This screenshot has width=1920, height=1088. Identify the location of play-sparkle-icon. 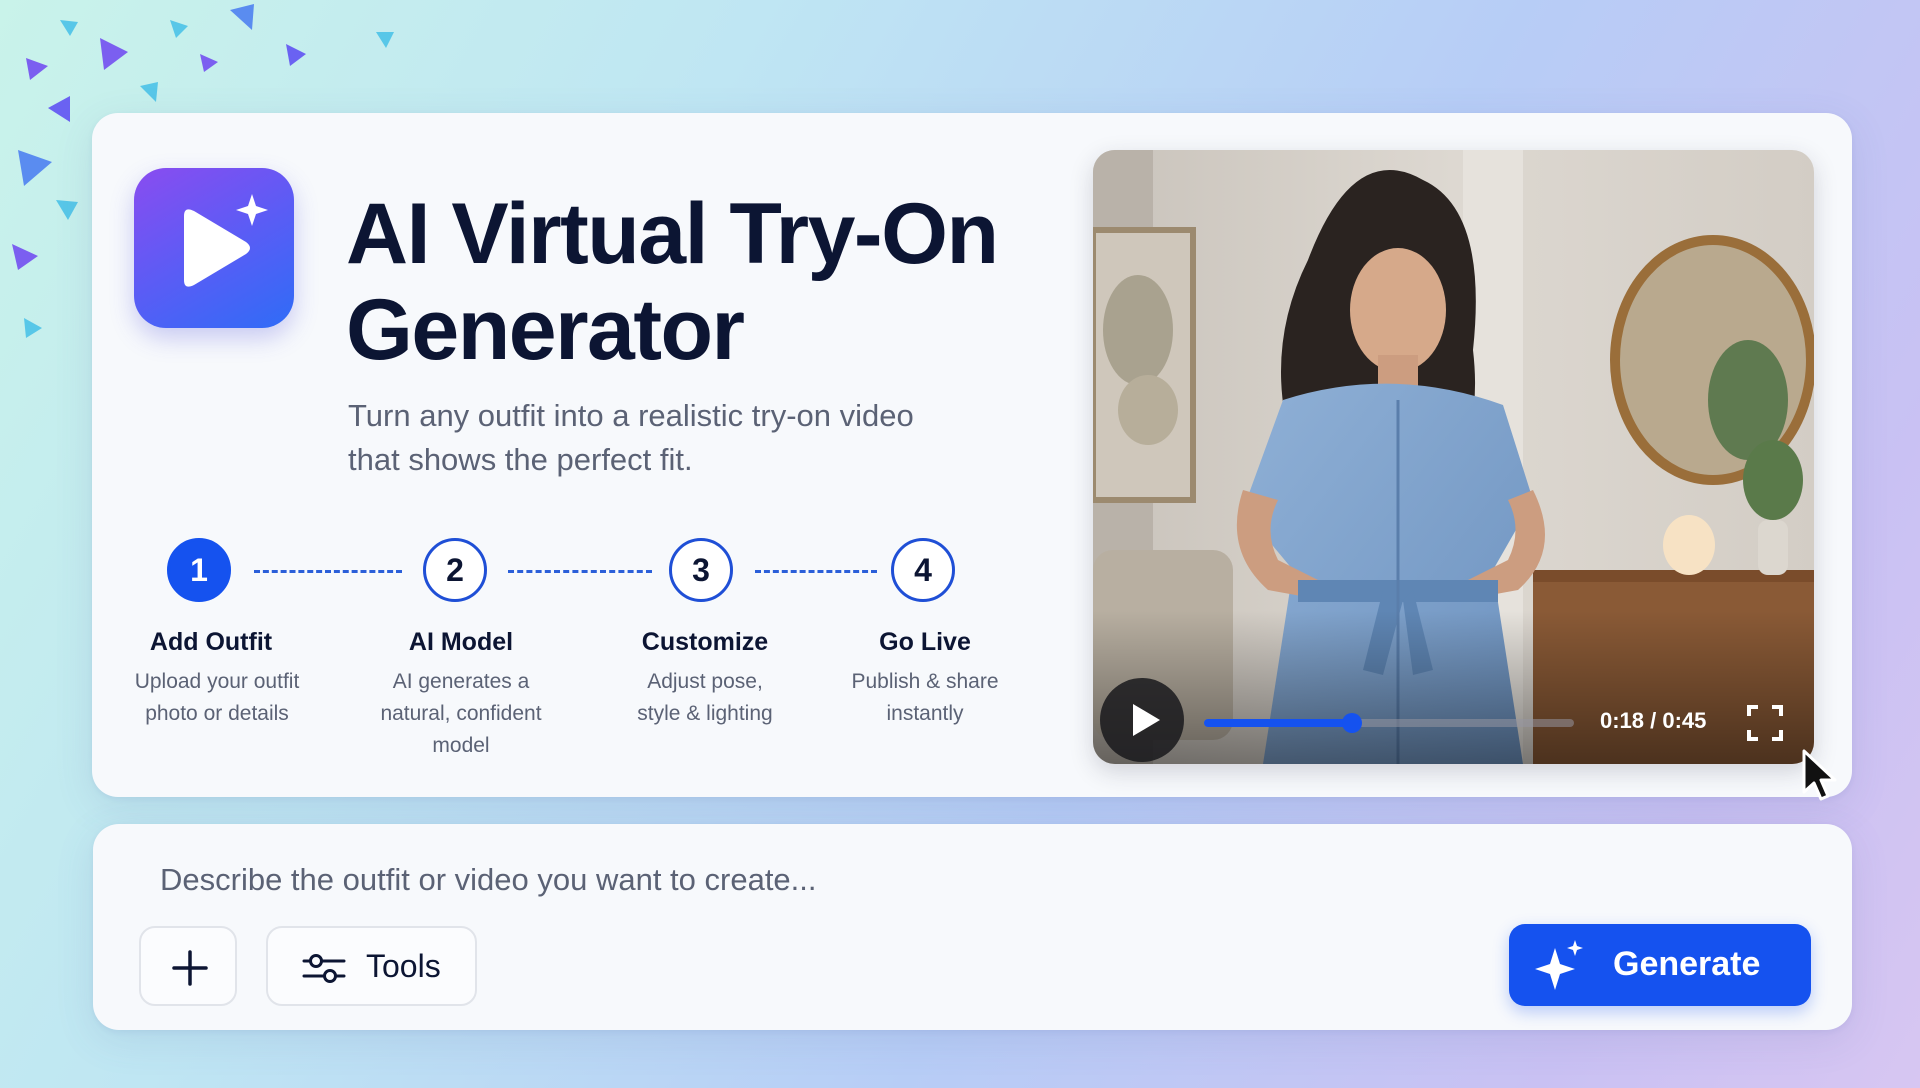
(226, 240).